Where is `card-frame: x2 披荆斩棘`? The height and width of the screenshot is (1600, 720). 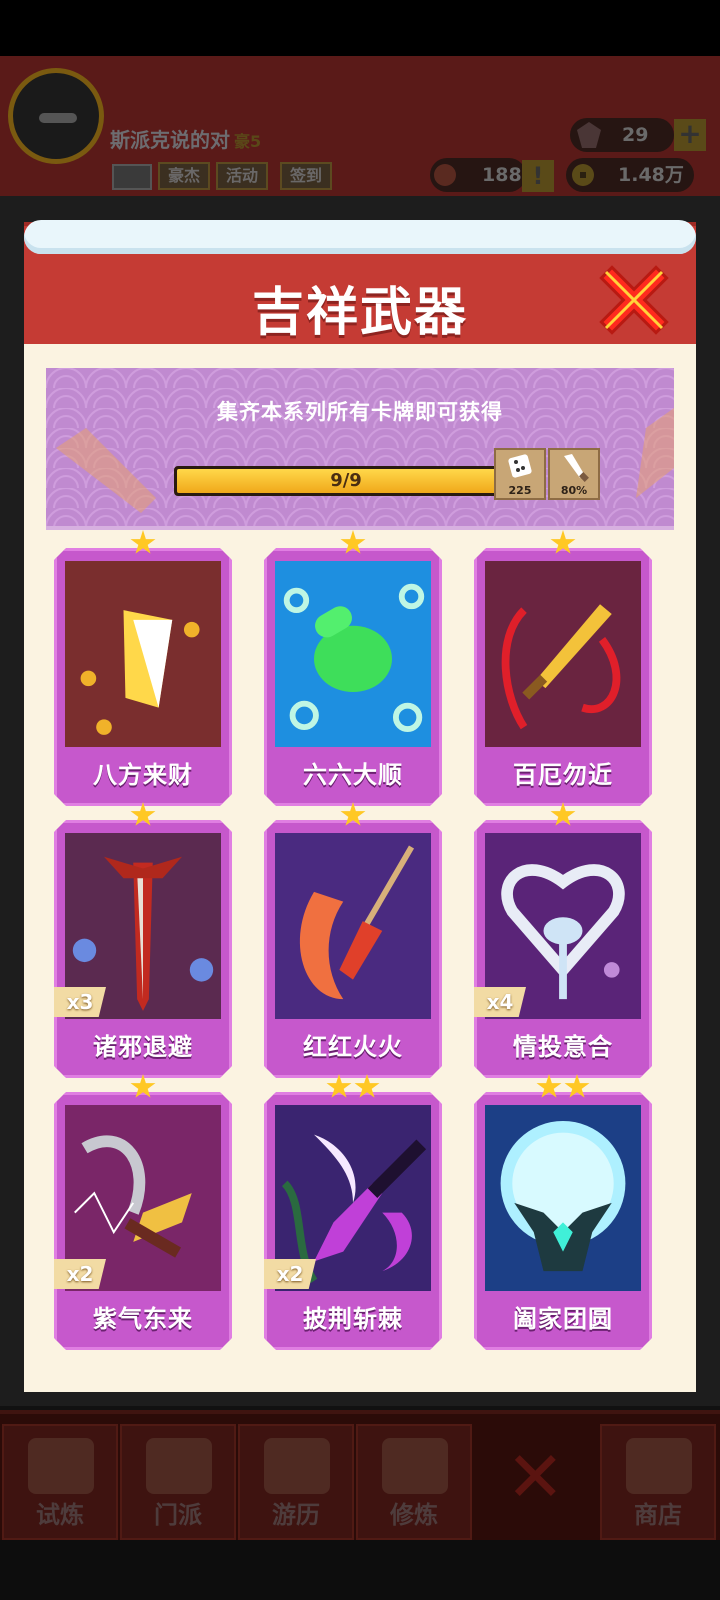 card-frame: x2 披荆斩棘 is located at coordinates (353, 1221).